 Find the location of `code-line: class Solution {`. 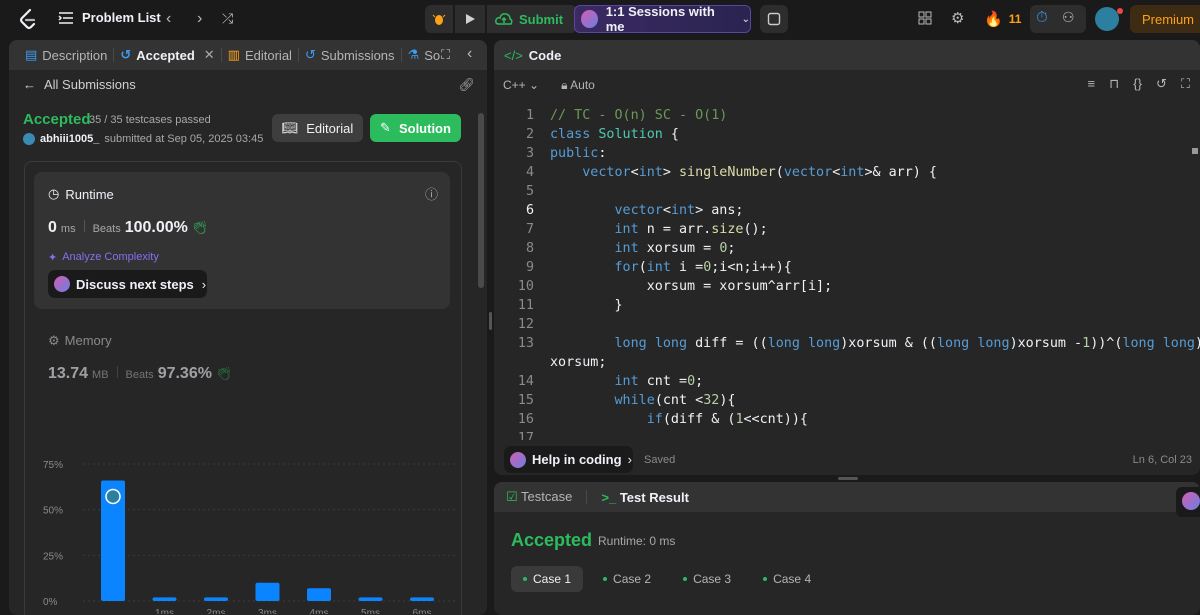

code-line: class Solution { is located at coordinates (614, 134).